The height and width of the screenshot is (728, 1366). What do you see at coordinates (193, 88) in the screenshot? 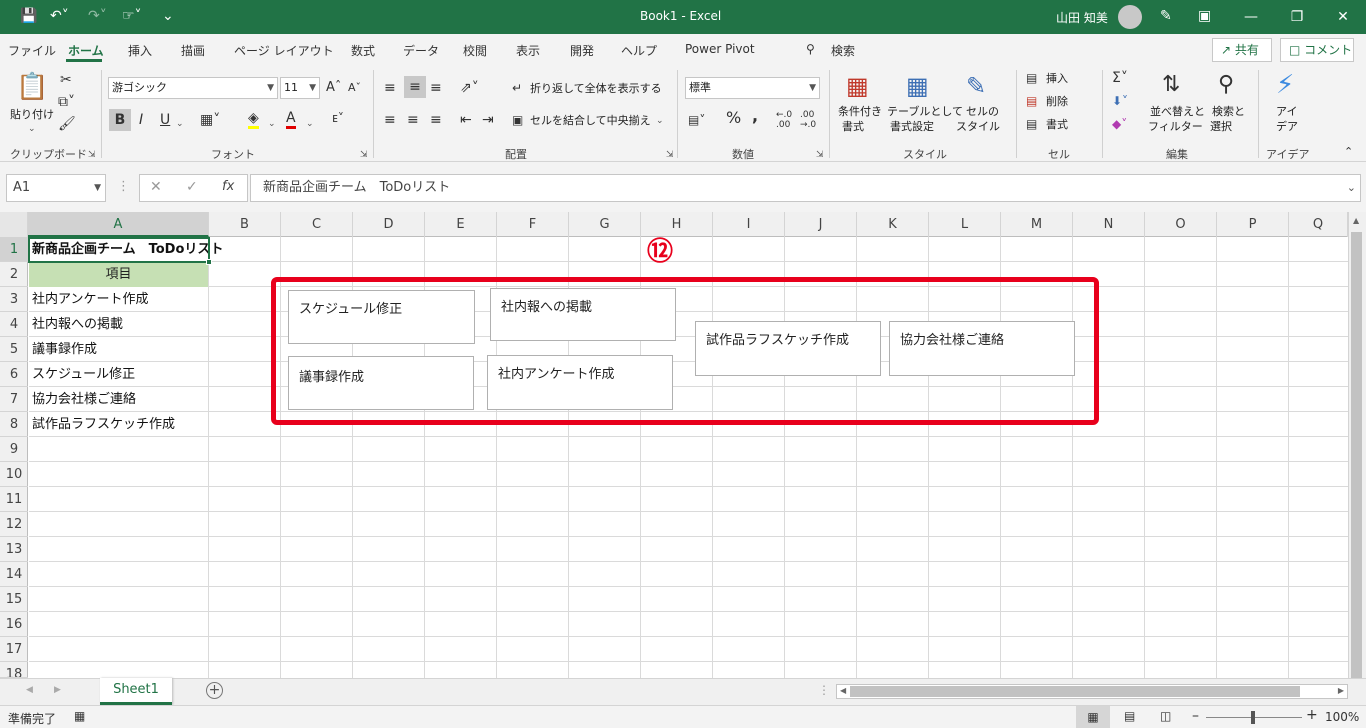
I see `font-name-combo: 游ゴシック ▼` at bounding box center [193, 88].